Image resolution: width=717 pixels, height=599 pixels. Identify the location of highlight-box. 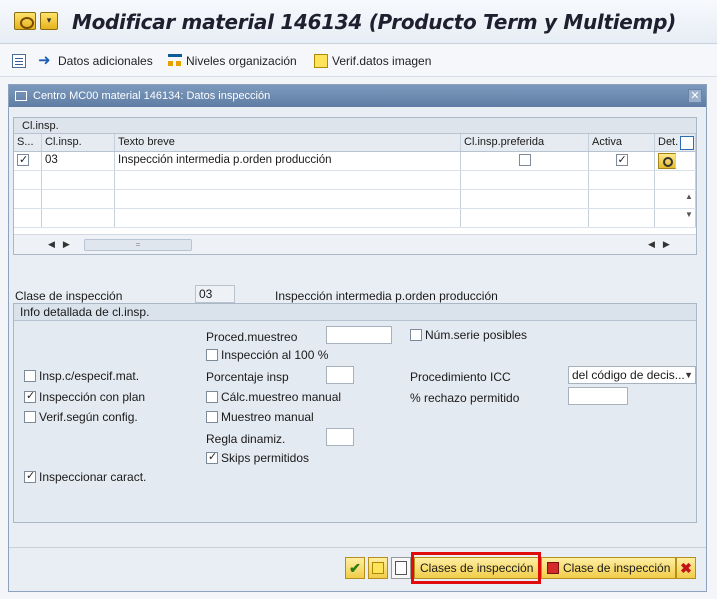
(476, 568).